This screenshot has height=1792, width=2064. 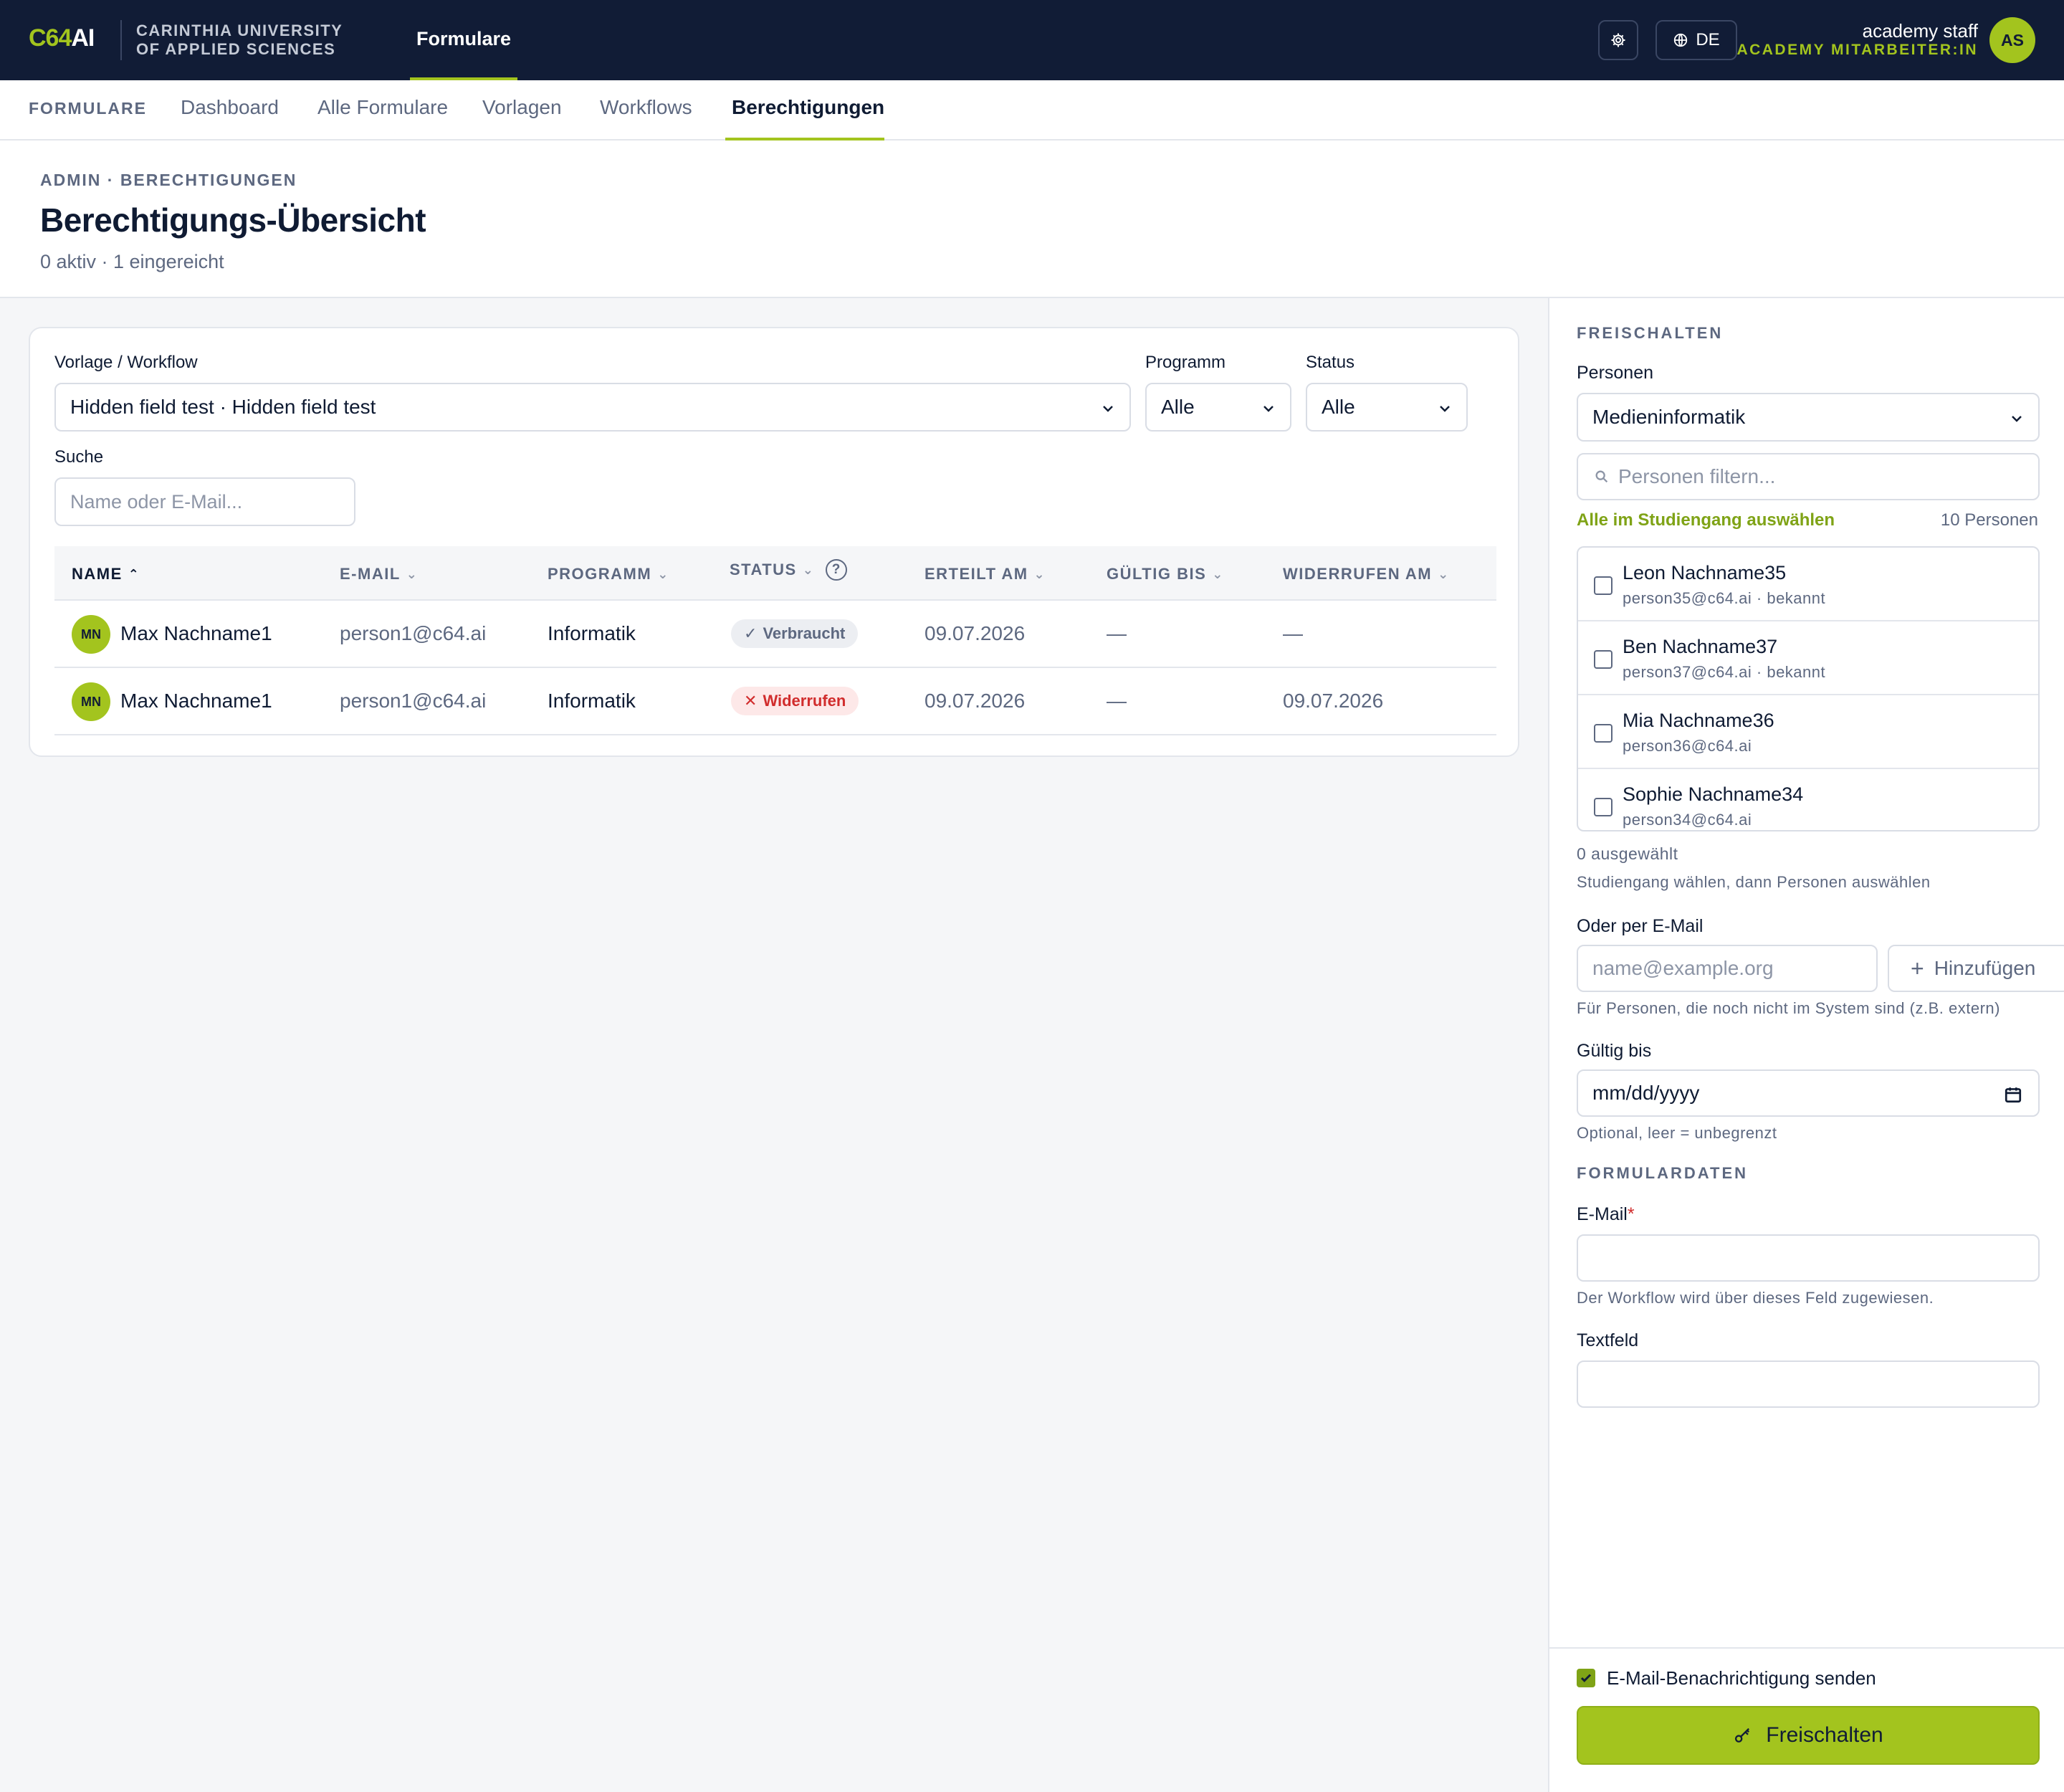 I want to click on row-name: Max Nachname1, so click(x=196, y=701).